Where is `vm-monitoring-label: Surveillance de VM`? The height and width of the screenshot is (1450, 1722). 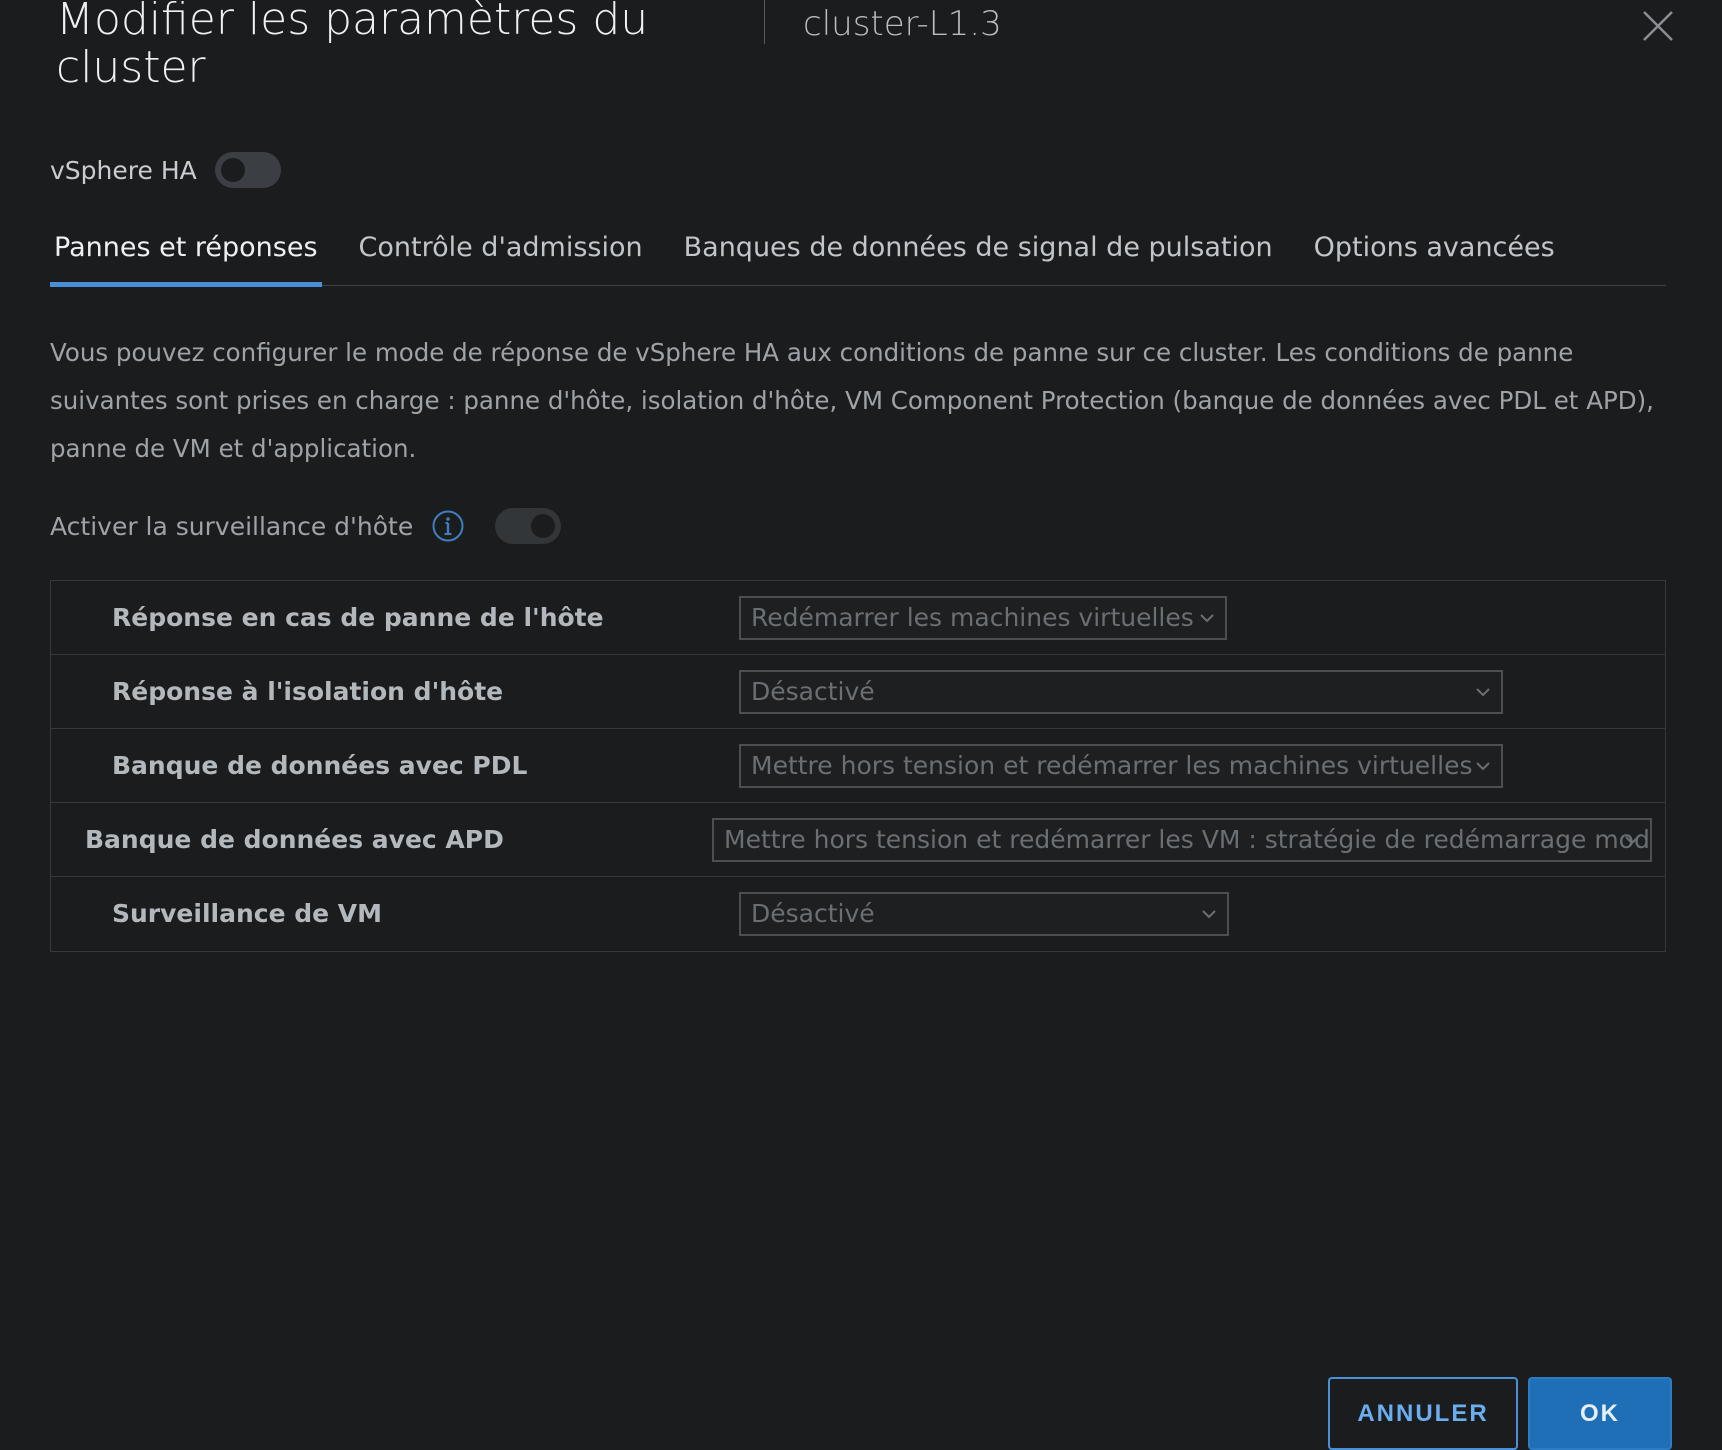 vm-monitoring-label: Surveillance de VM is located at coordinates (247, 913).